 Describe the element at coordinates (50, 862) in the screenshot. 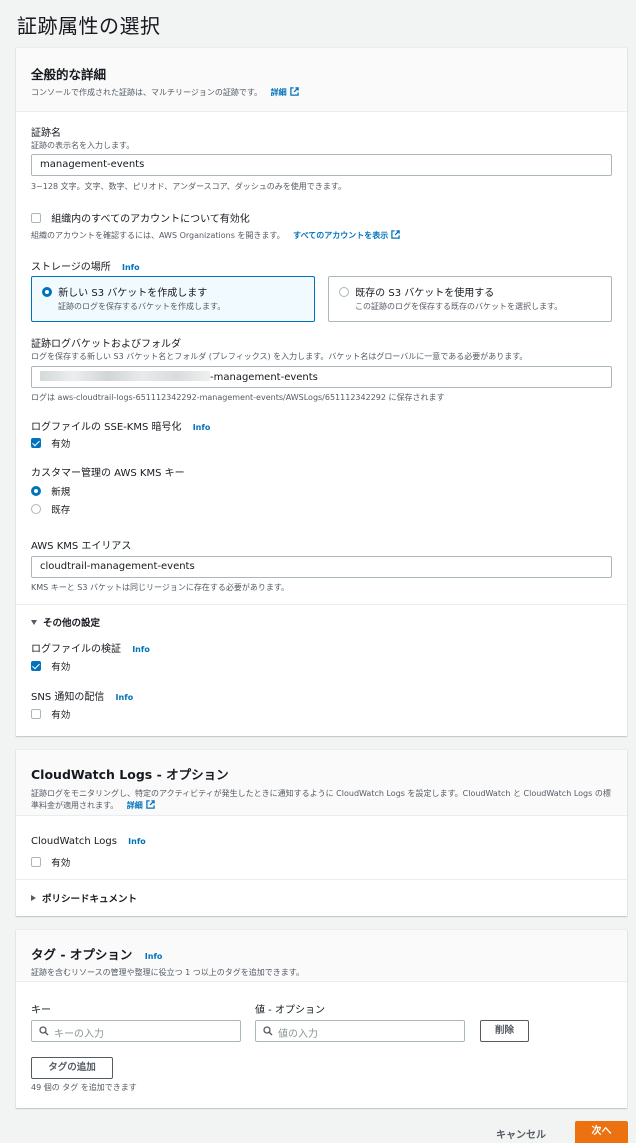

I see `cloudwatch-enabled-row: 有効` at that location.